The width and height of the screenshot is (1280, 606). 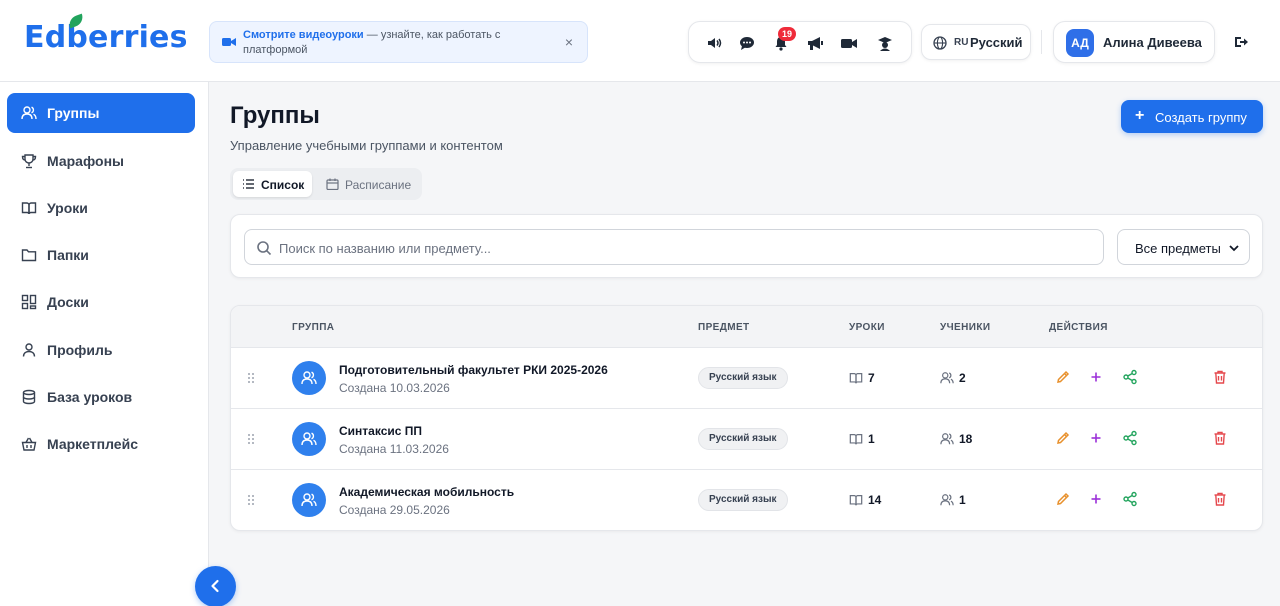 I want to click on banner-link: Смотрите видеоуроки, so click(x=303, y=35).